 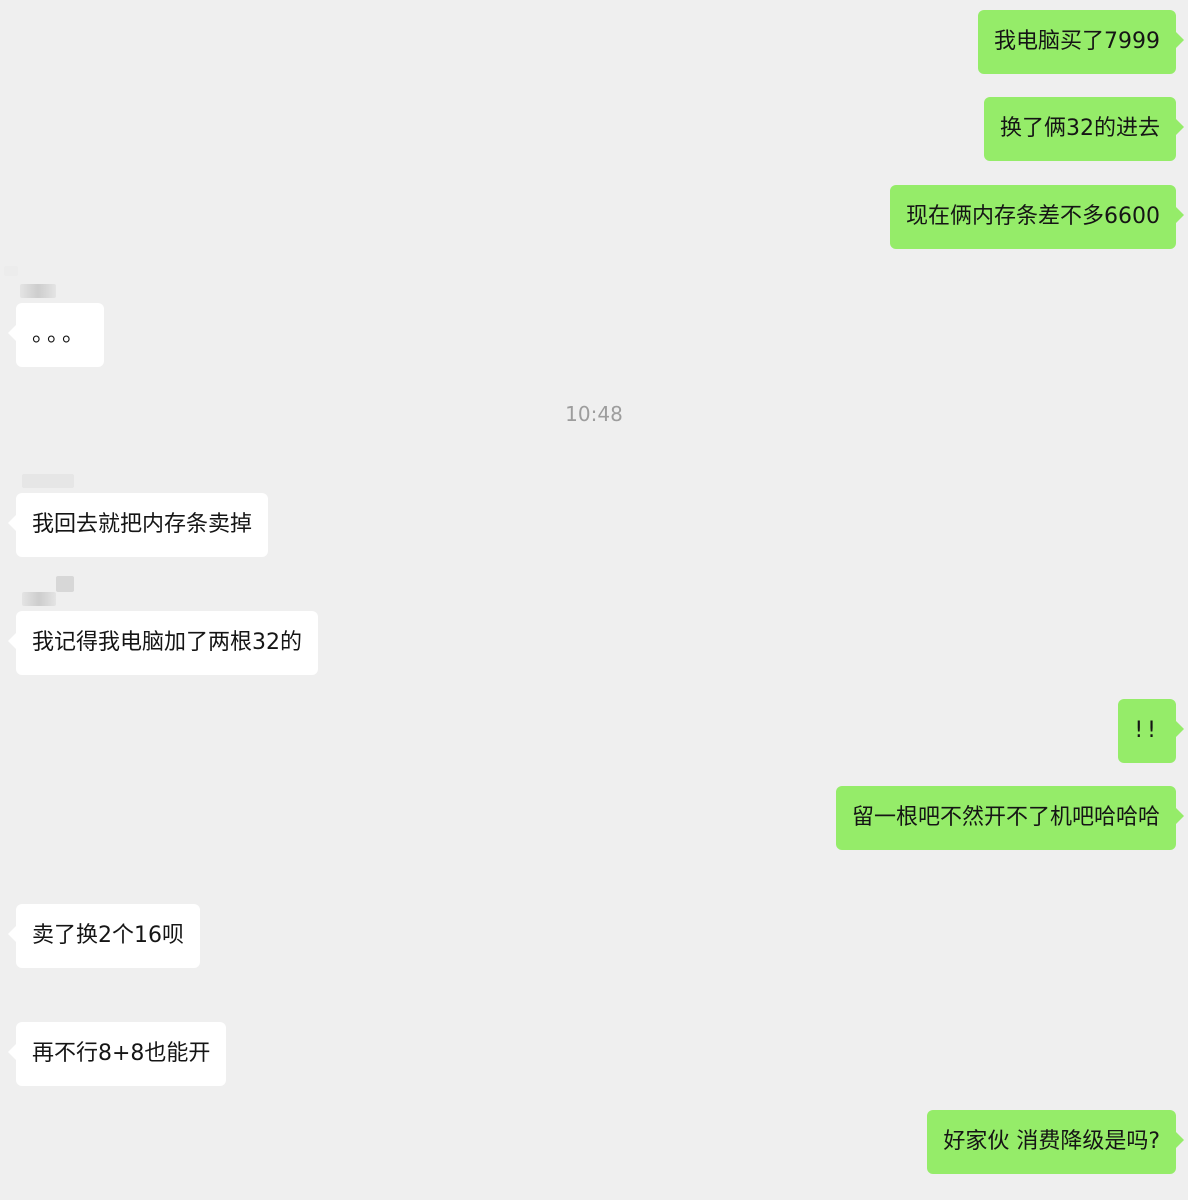 I want to click on message-bubble-outgoing: 我电脑买了7999, so click(x=1081, y=42).